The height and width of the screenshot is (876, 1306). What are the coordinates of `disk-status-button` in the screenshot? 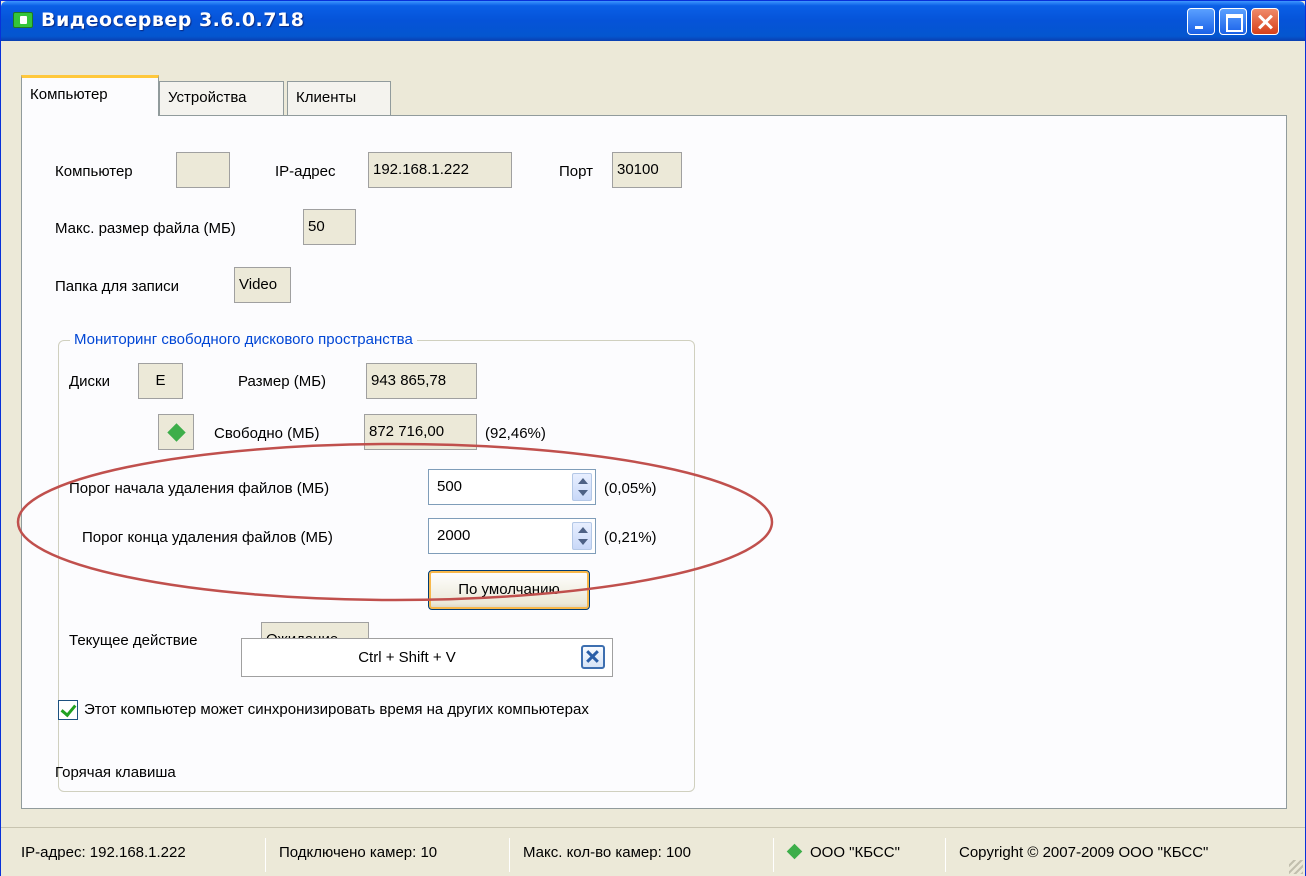 It's located at (176, 432).